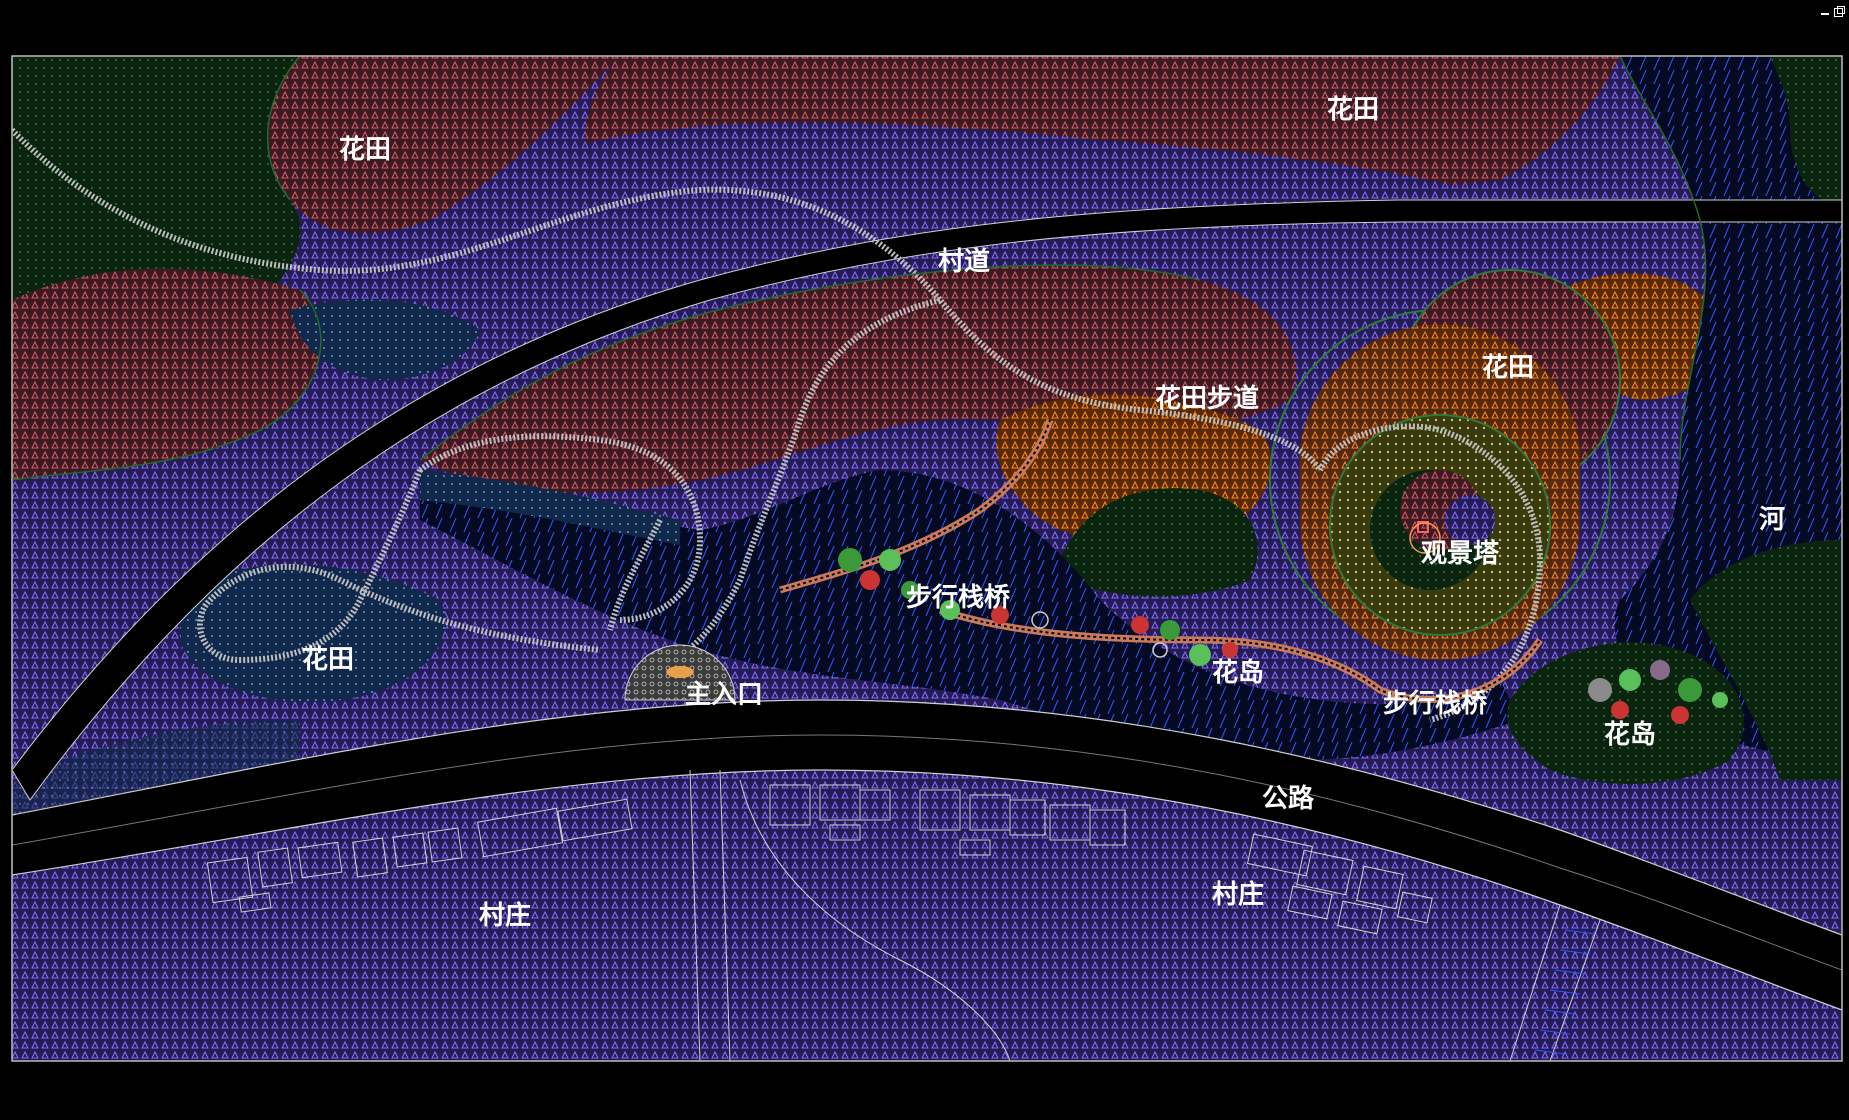 The width and height of the screenshot is (1849, 1120). Describe the element at coordinates (1207, 398) in the screenshot. I see `label-field-path: 花田步道` at that location.